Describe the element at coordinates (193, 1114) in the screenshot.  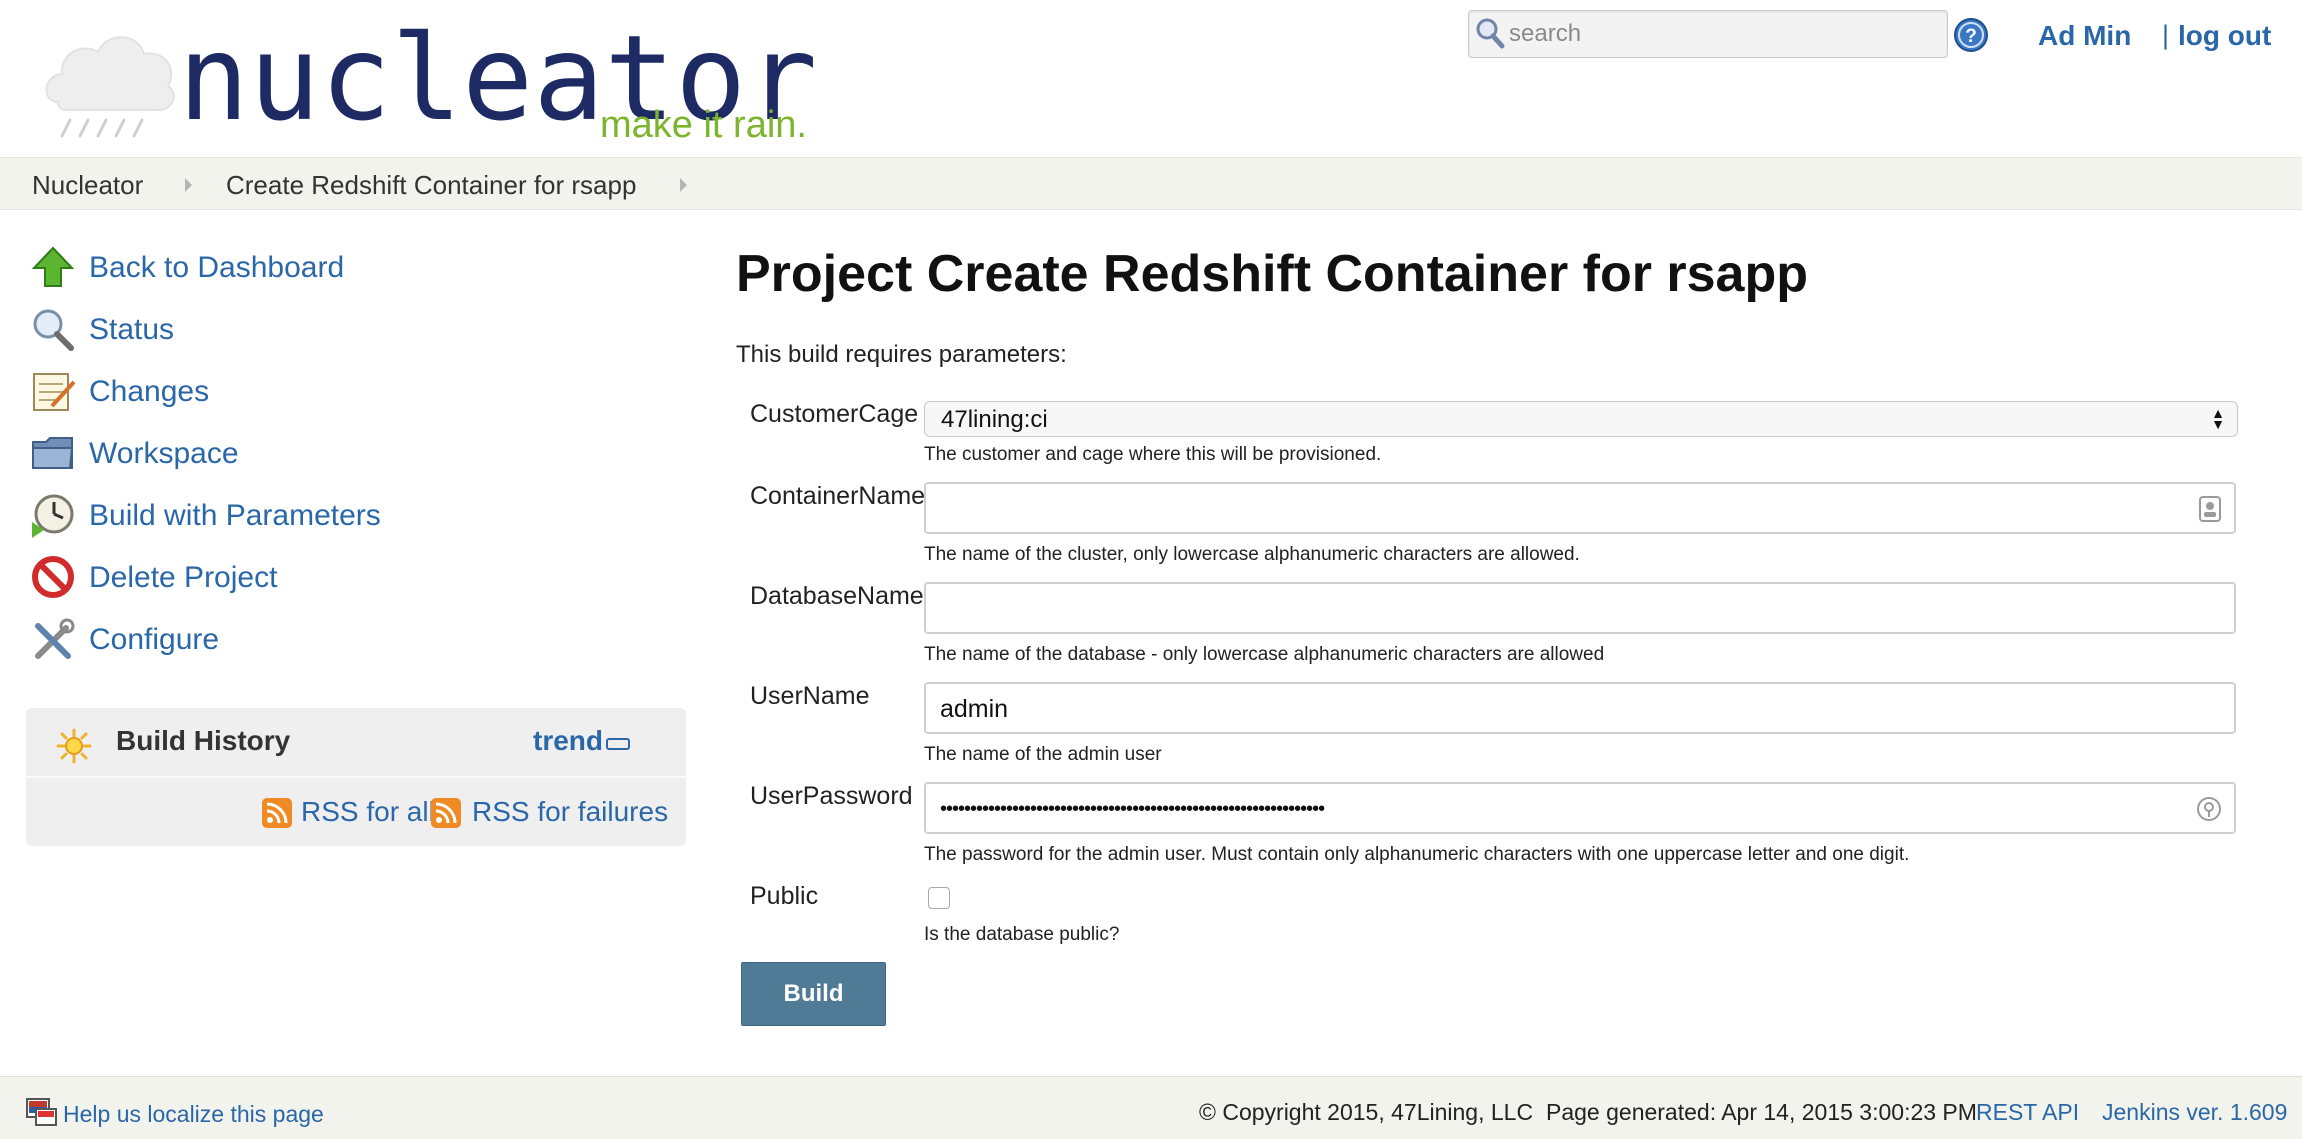
I see `localize-link: Help us localize this page` at that location.